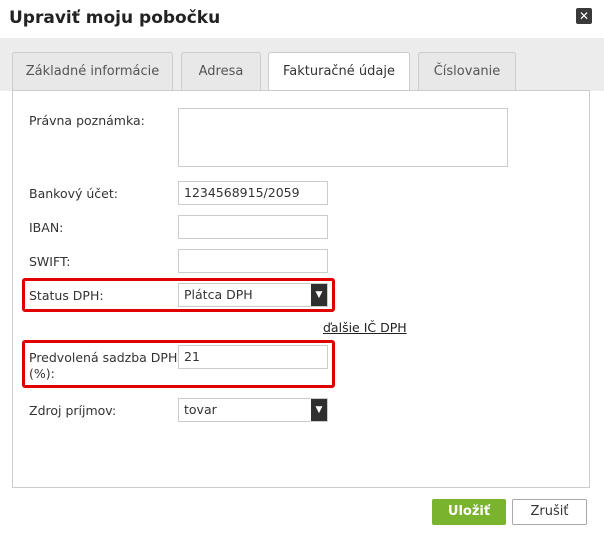  What do you see at coordinates (87, 120) in the screenshot?
I see `legal-note-label: Právna poznámka:` at bounding box center [87, 120].